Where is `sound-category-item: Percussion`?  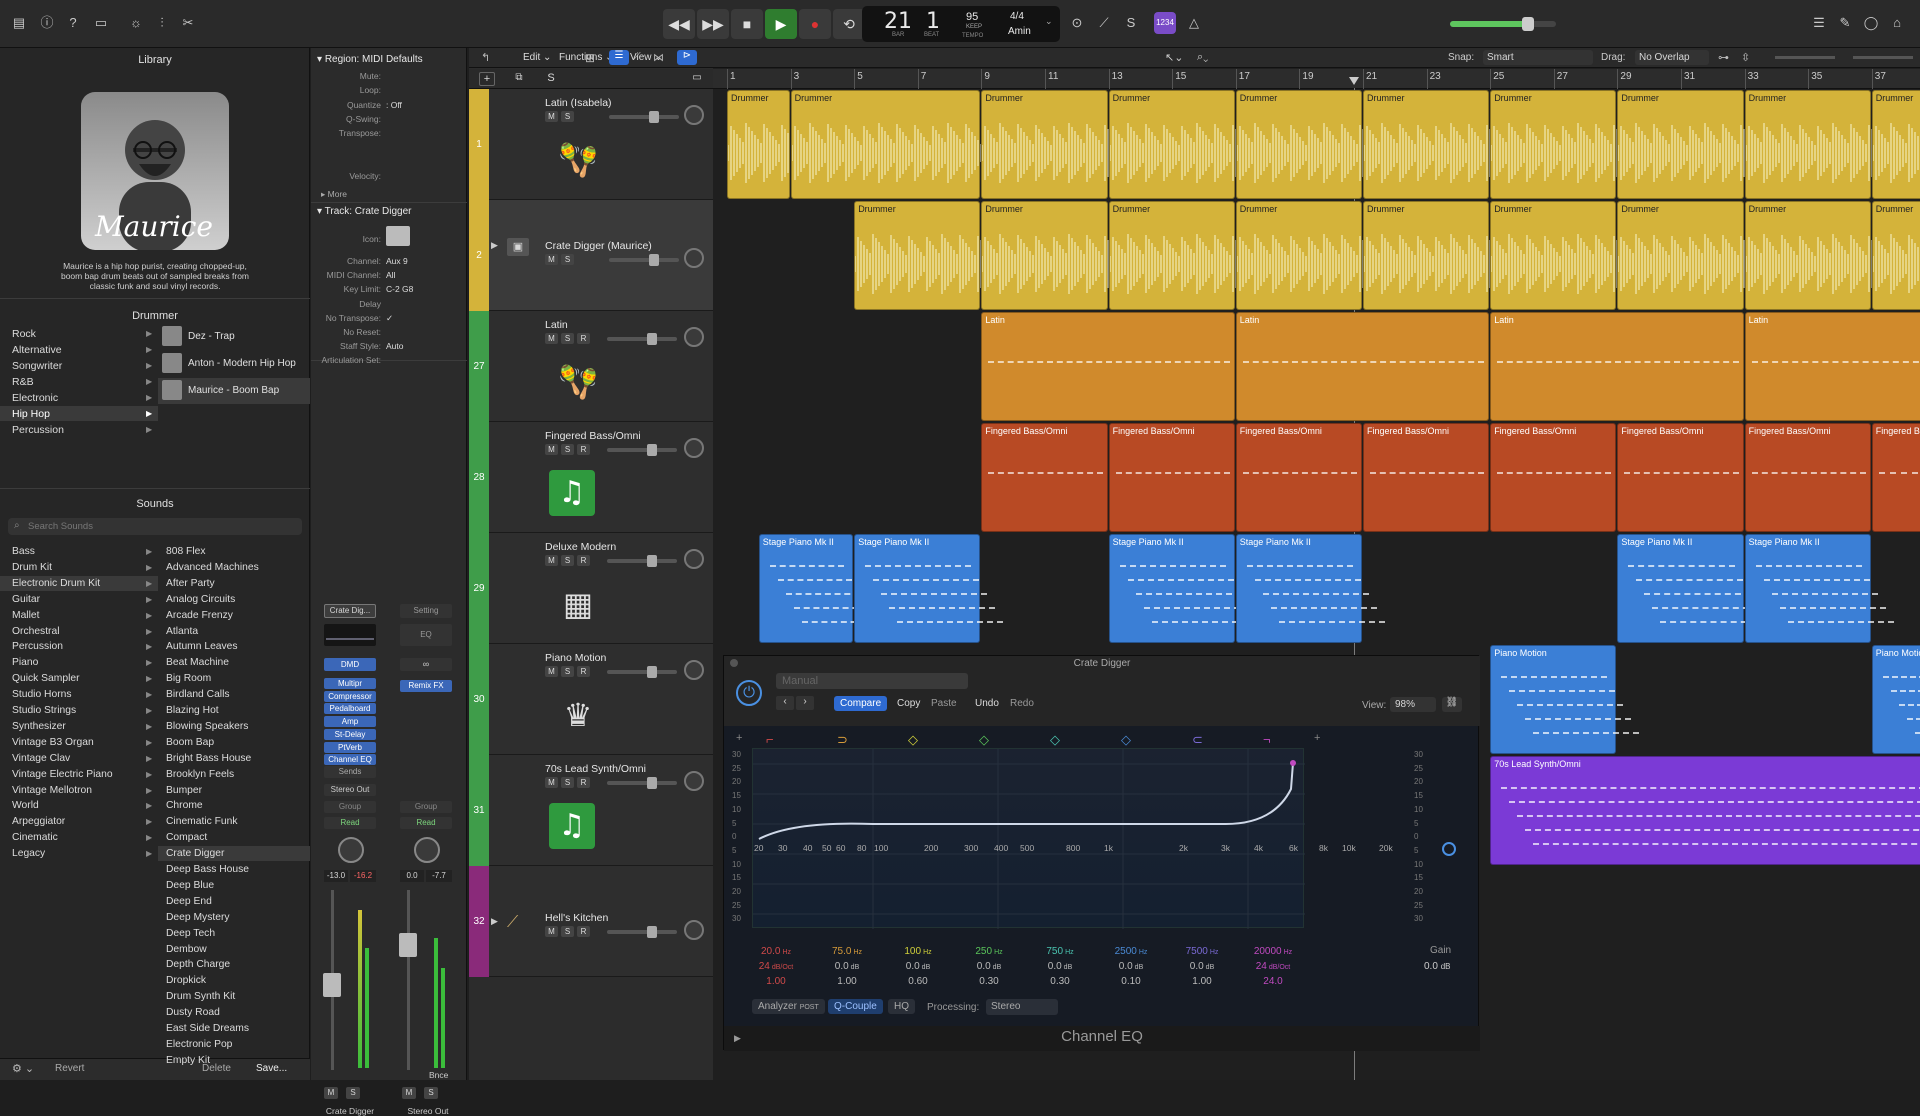 sound-category-item: Percussion is located at coordinates (37, 646).